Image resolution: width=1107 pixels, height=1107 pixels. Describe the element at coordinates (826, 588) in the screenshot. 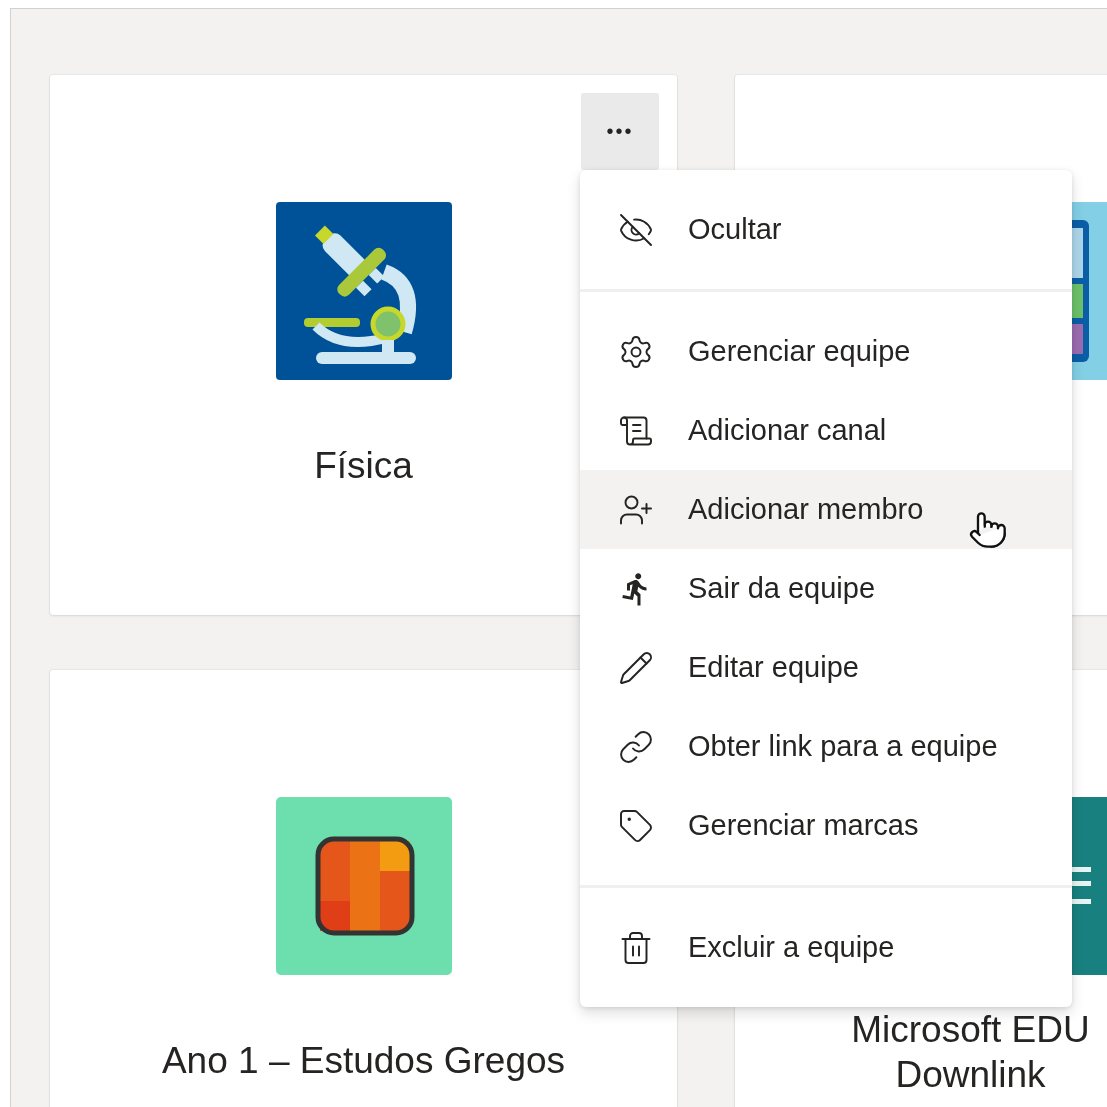

I see `menu-item: Sair da equipe` at that location.